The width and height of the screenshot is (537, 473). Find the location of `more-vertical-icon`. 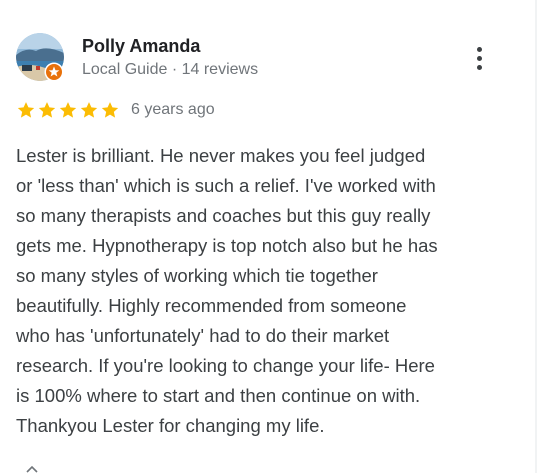

more-vertical-icon is located at coordinates (479, 49).